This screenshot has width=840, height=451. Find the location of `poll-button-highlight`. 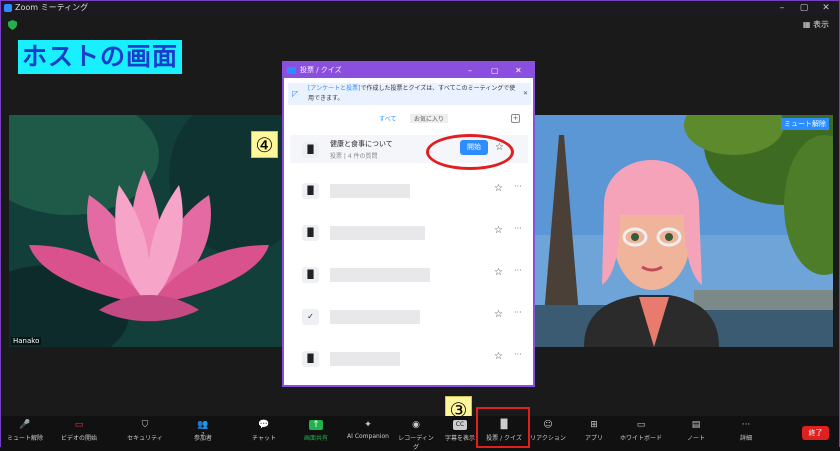

poll-button-highlight is located at coordinates (503, 427).